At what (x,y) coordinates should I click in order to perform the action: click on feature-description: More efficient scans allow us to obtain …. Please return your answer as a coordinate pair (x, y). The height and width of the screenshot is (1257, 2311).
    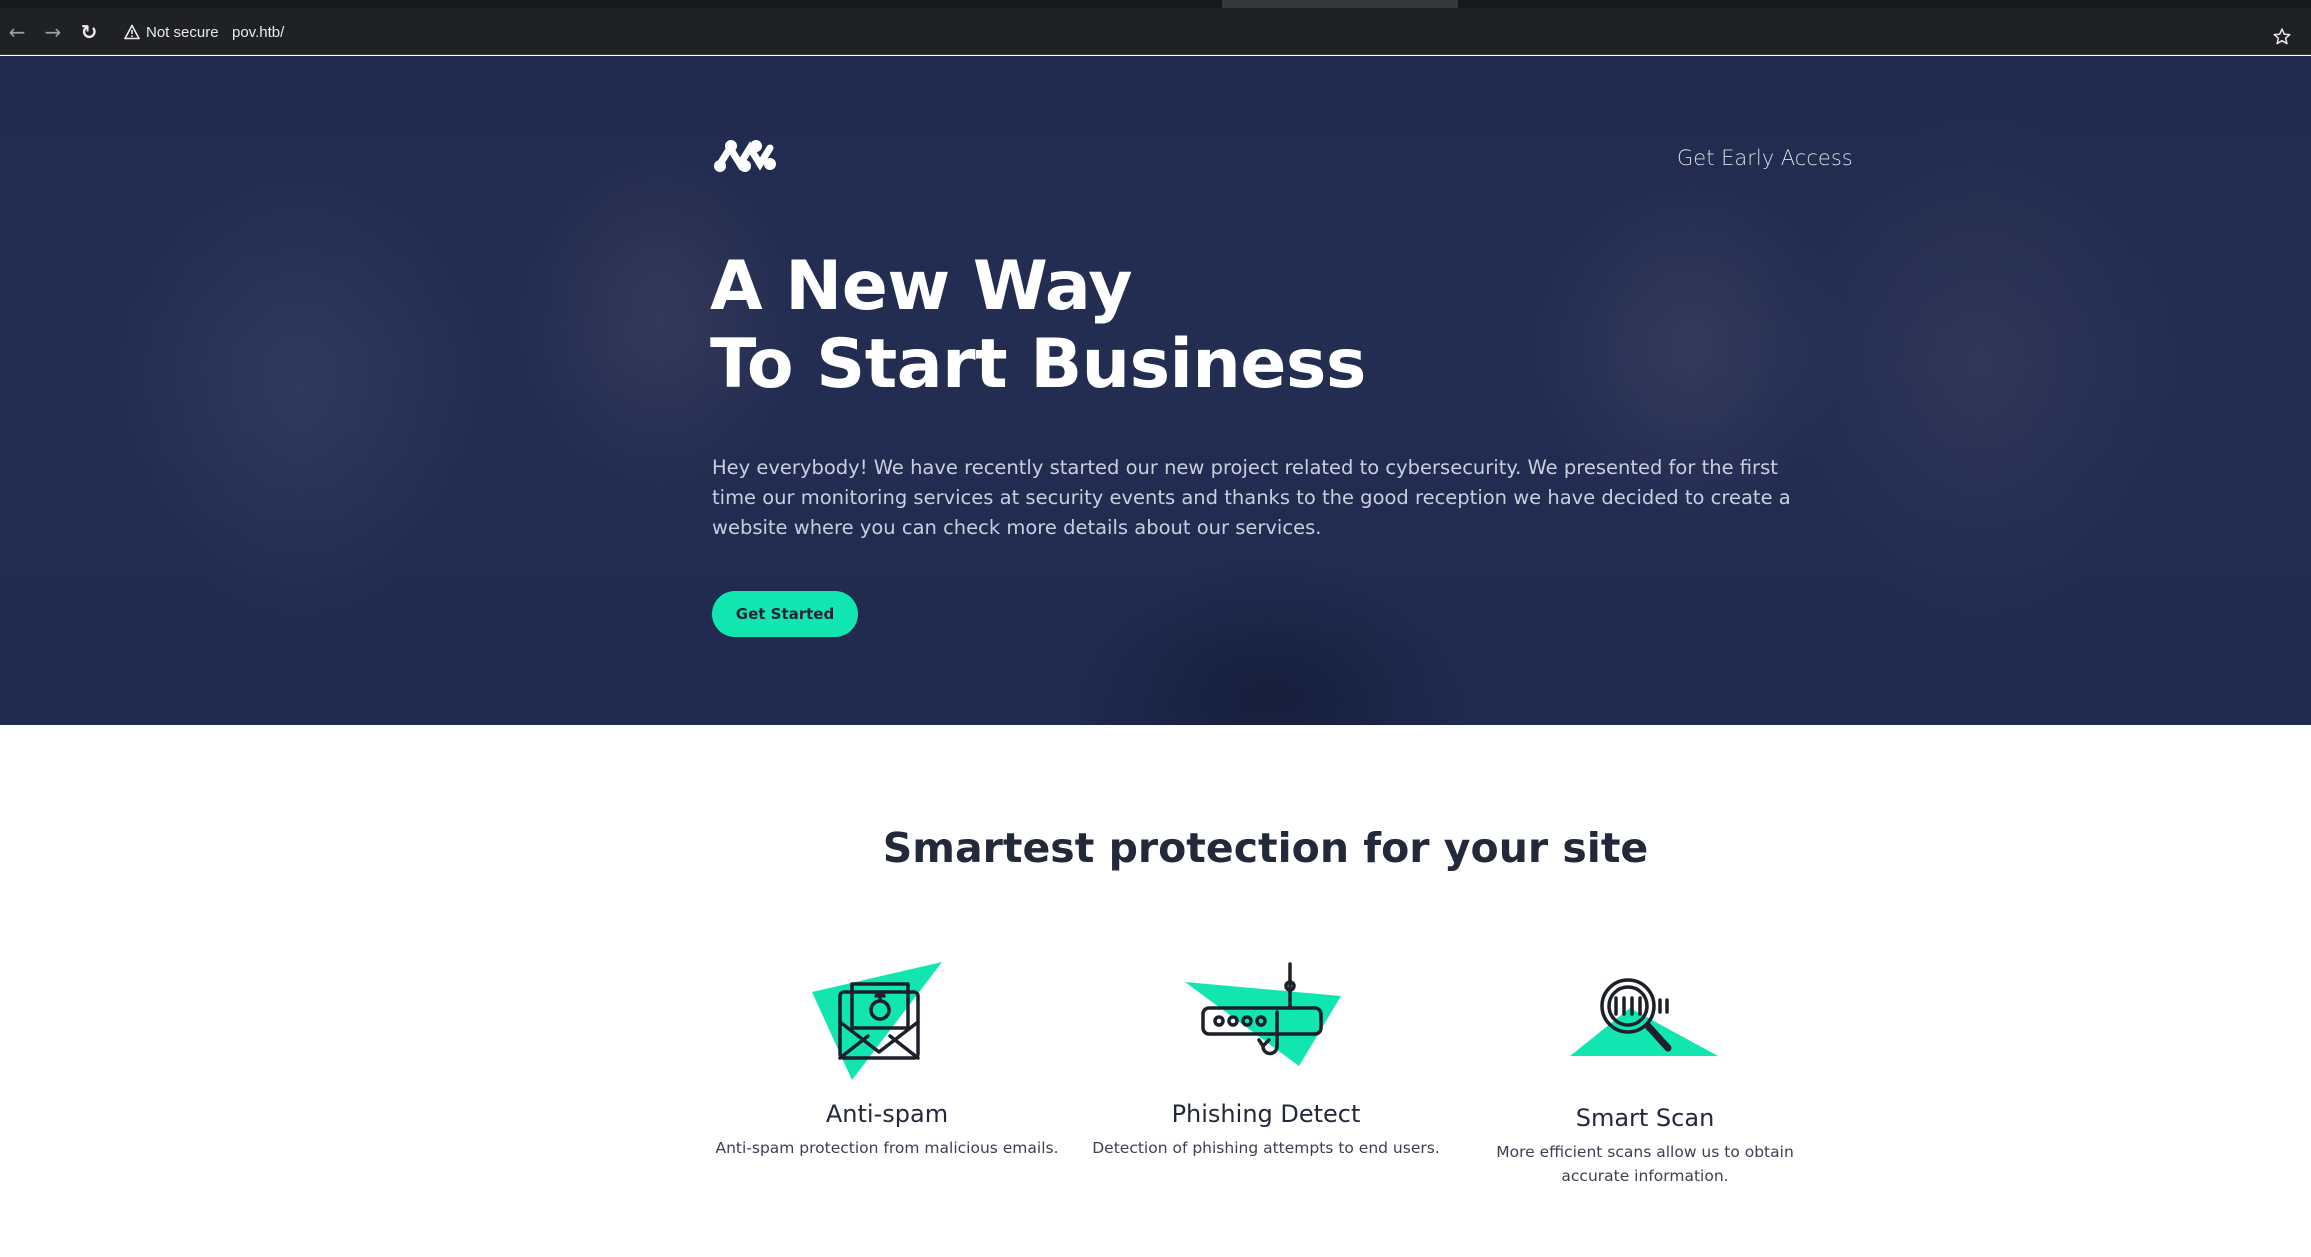
    Looking at the image, I should click on (1645, 1164).